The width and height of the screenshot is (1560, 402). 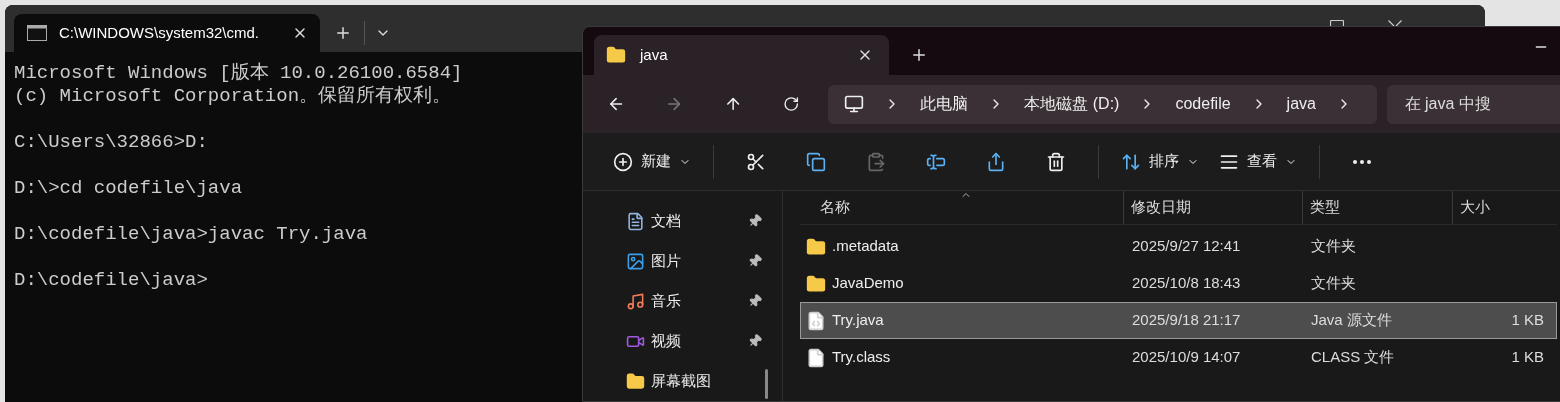 I want to click on sidebar-label: 文档, so click(x=666, y=220).